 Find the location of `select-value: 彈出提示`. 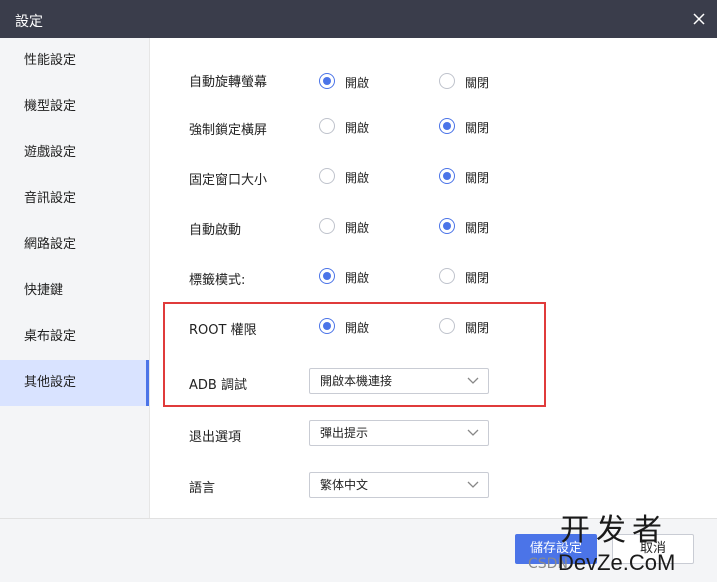

select-value: 彈出提示 is located at coordinates (344, 433).